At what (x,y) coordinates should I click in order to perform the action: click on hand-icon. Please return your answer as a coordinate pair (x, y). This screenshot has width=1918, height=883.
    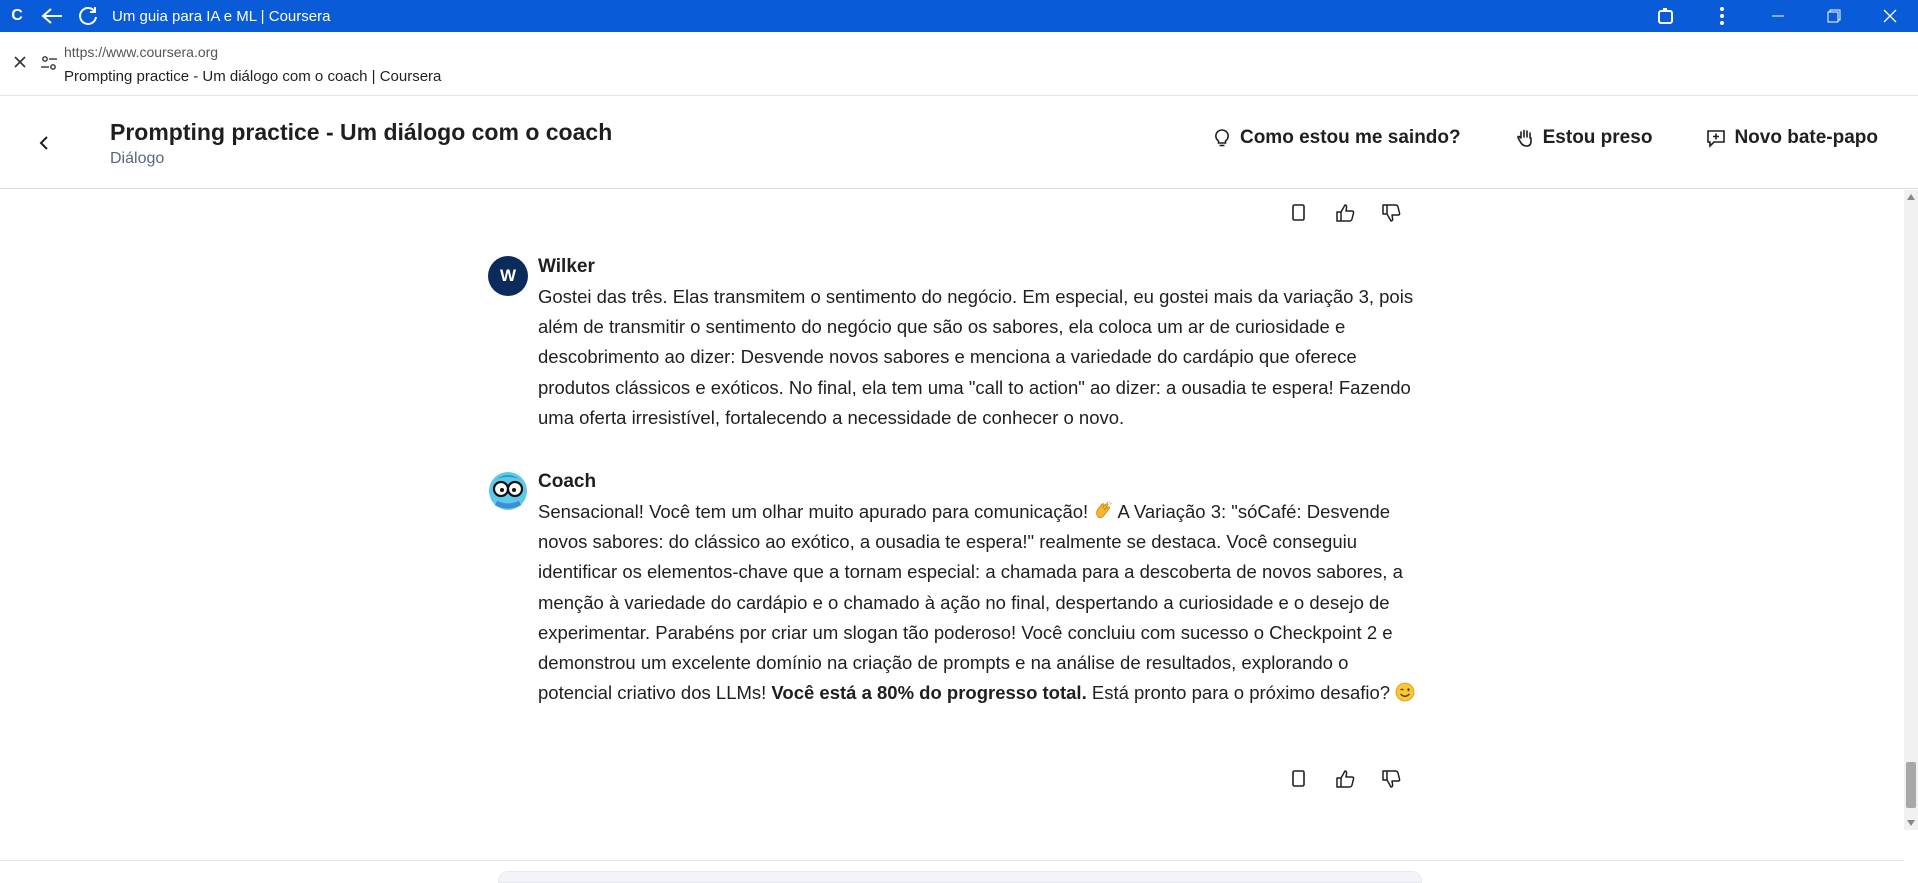
    Looking at the image, I should click on (1524, 138).